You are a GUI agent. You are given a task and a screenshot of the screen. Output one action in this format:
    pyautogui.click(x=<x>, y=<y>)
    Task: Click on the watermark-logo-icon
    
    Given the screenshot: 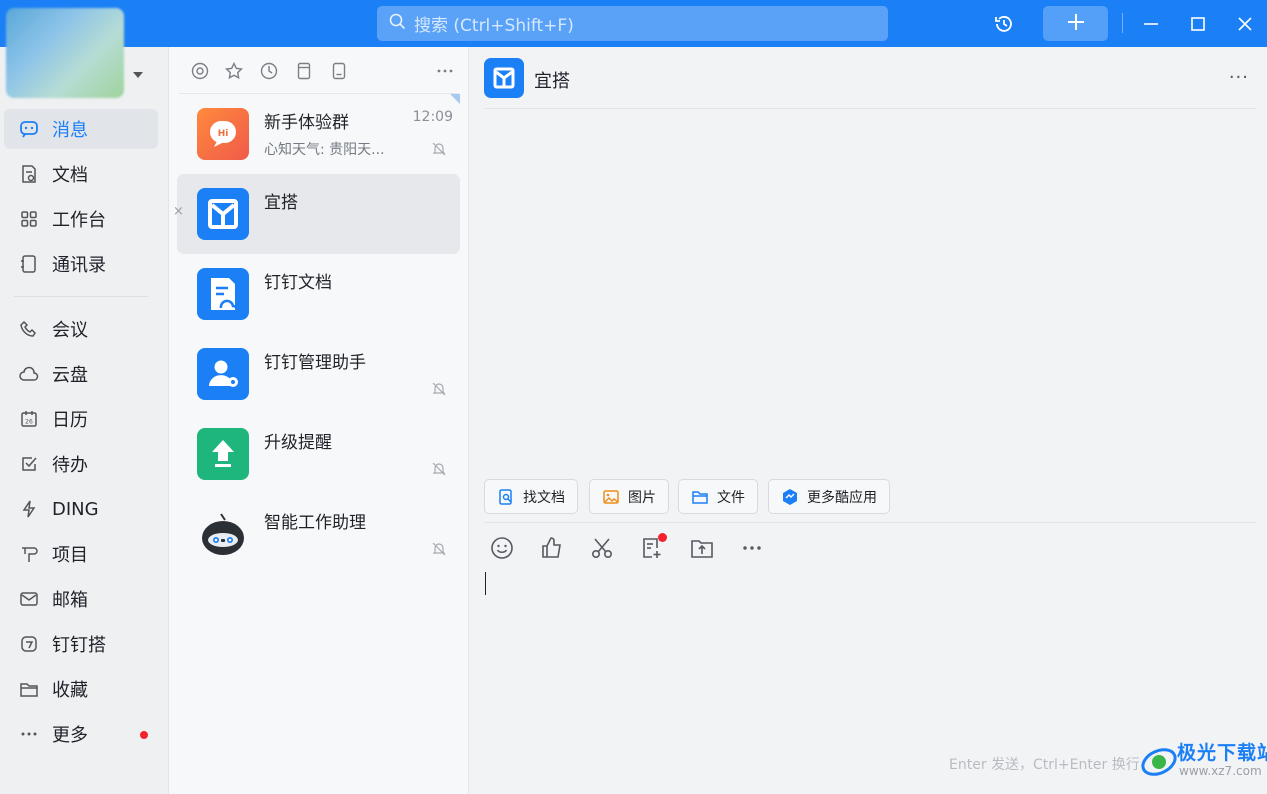 What is the action you would take?
    pyautogui.click(x=1159, y=762)
    